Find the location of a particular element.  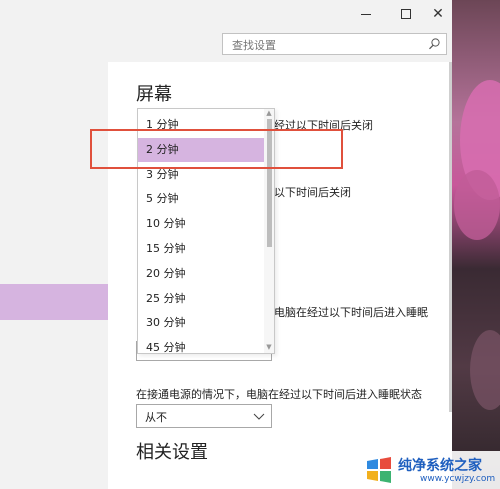

dropdown-option: 10 分钟 is located at coordinates (201, 224).